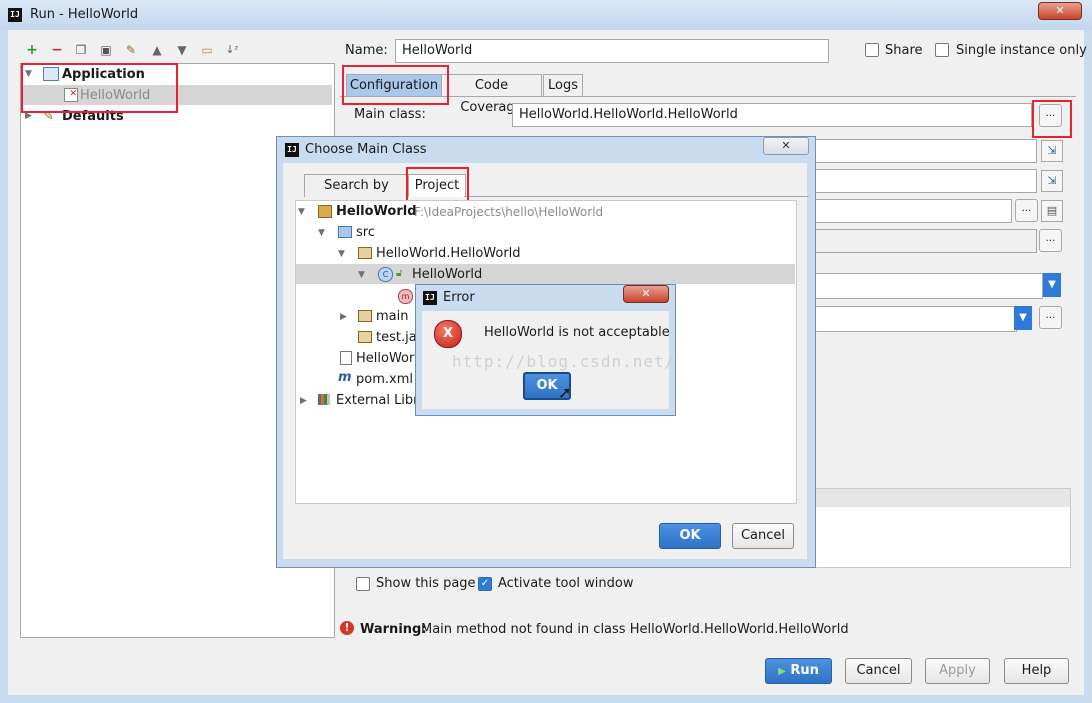 The height and width of the screenshot is (703, 1092). I want to click on vm-options-input, so click(926, 151).